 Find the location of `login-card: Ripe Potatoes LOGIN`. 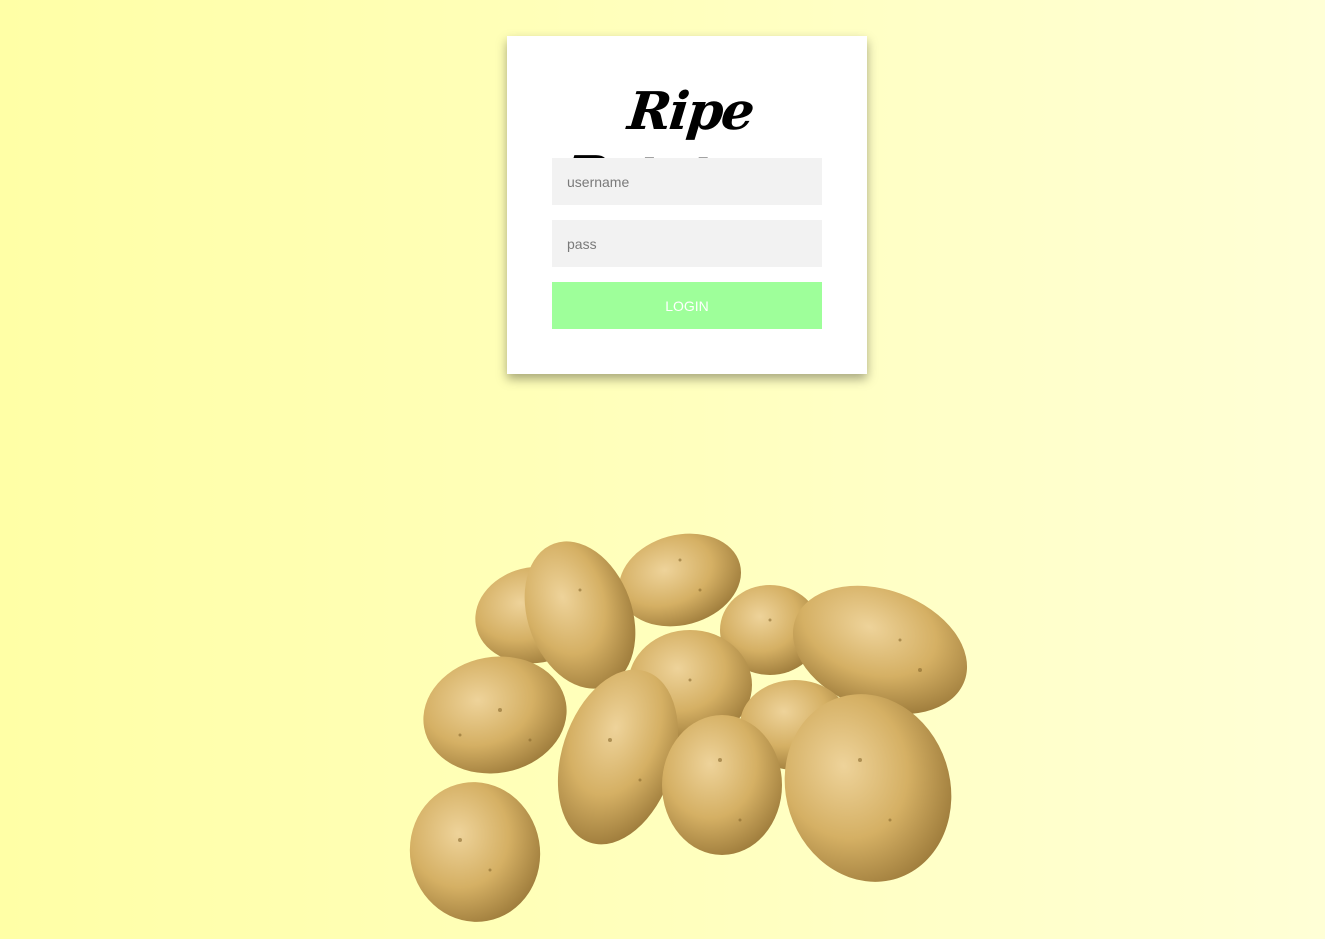

login-card: Ripe Potatoes LOGIN is located at coordinates (687, 205).